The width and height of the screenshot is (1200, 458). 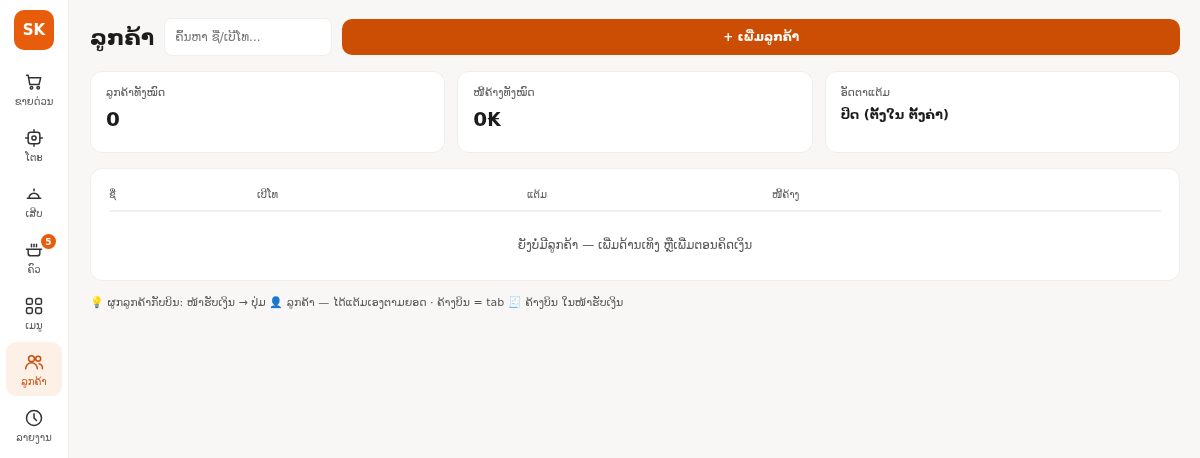 What do you see at coordinates (865, 92) in the screenshot?
I see `stat-label: ອັດຕາແຕ້ມ` at bounding box center [865, 92].